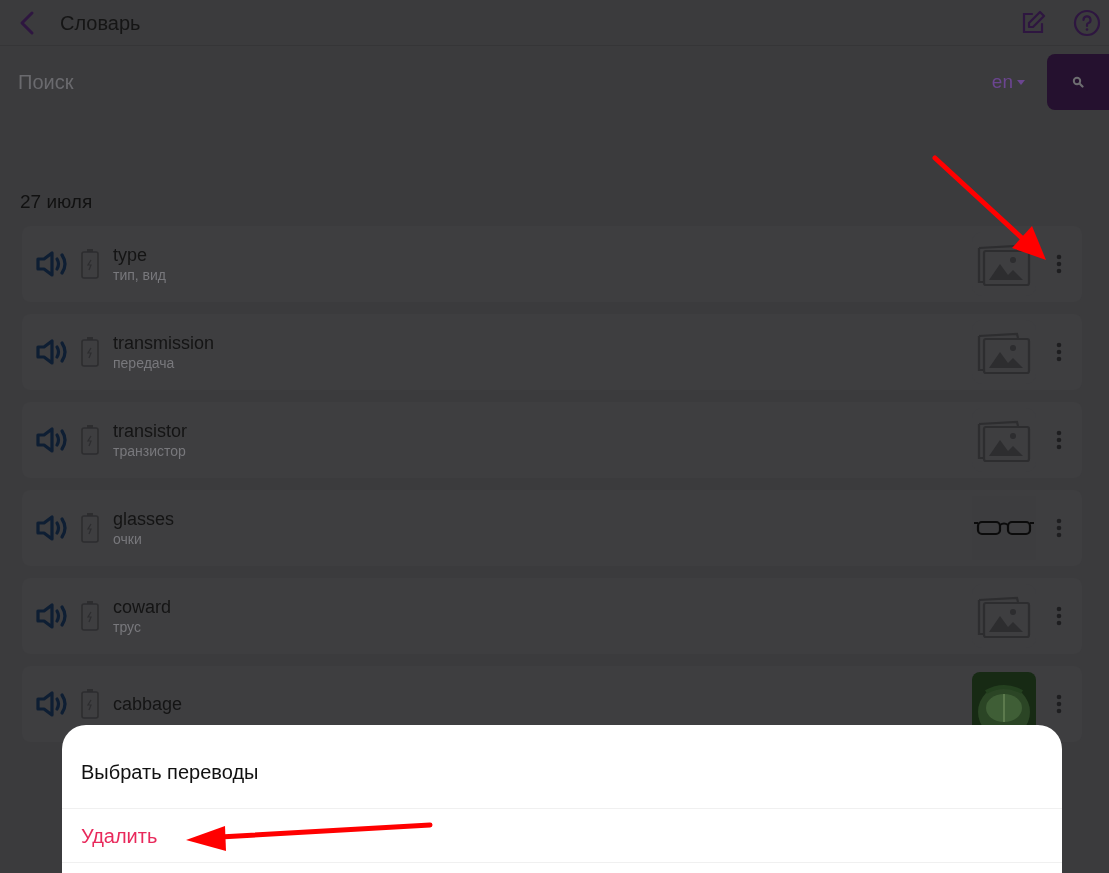 The height and width of the screenshot is (873, 1109). Describe the element at coordinates (562, 767) in the screenshot. I see `menu-item: Выбрать переводы` at that location.